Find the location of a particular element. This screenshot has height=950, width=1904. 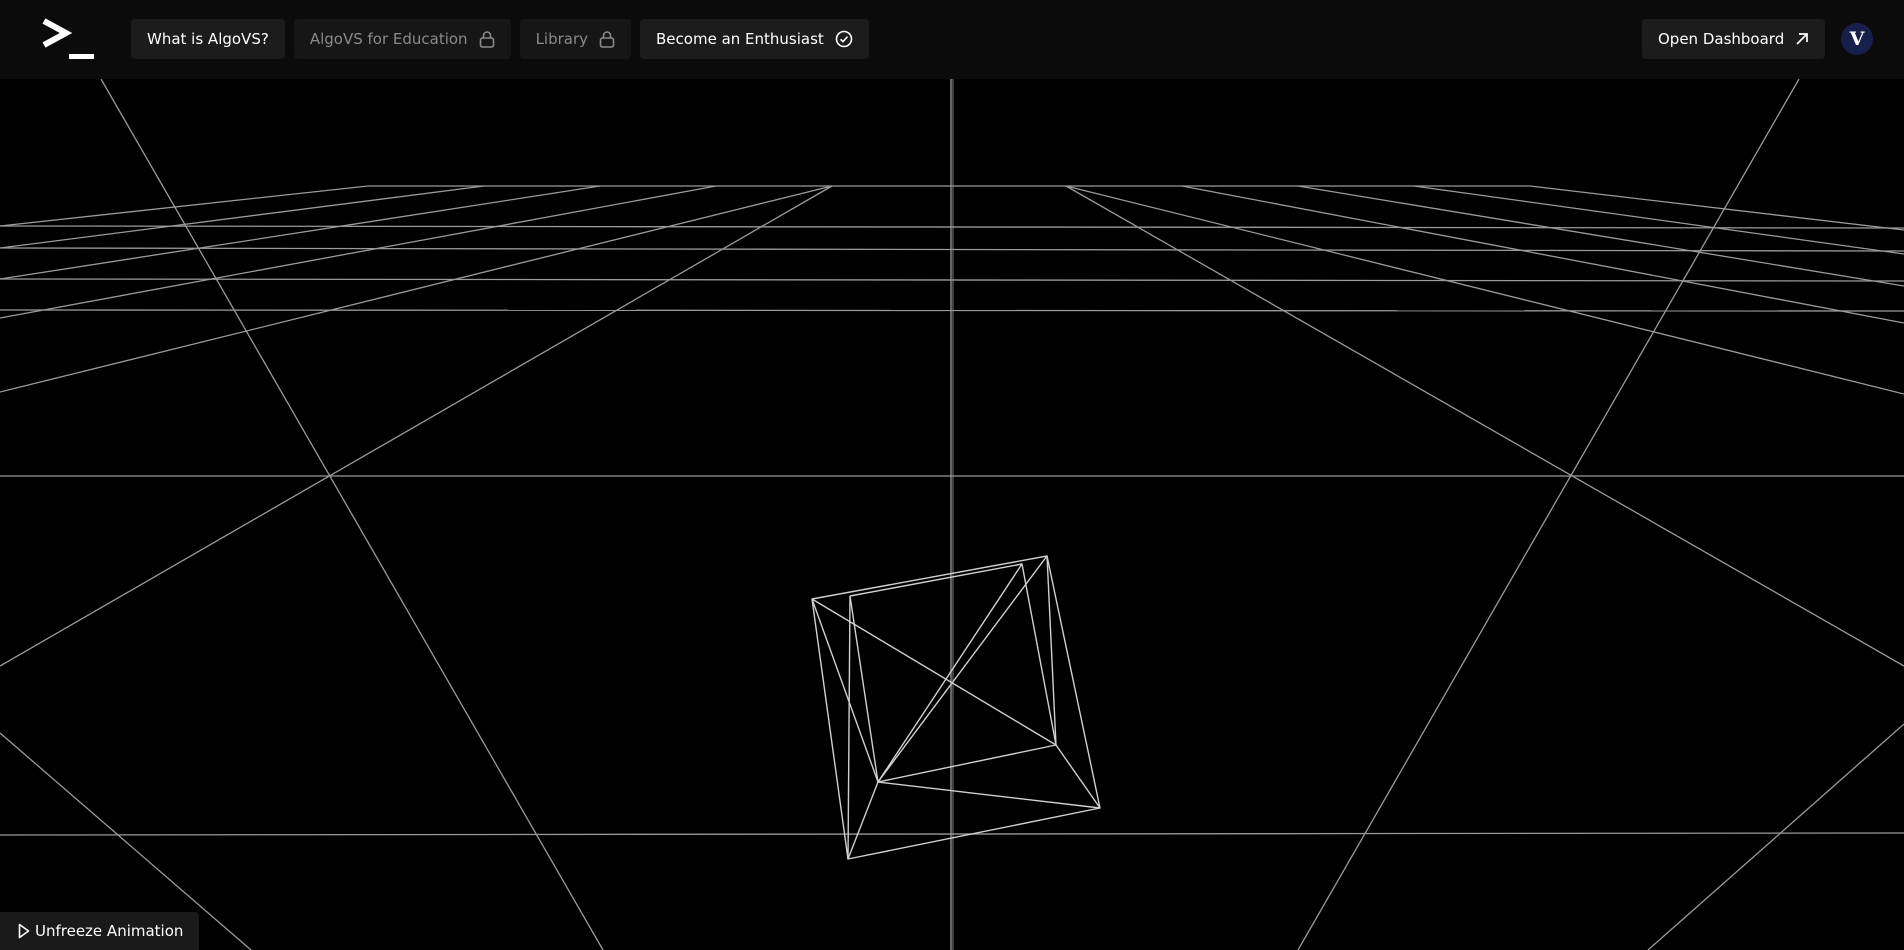

open-dashboard-label: Open Dashboard is located at coordinates (1721, 39).